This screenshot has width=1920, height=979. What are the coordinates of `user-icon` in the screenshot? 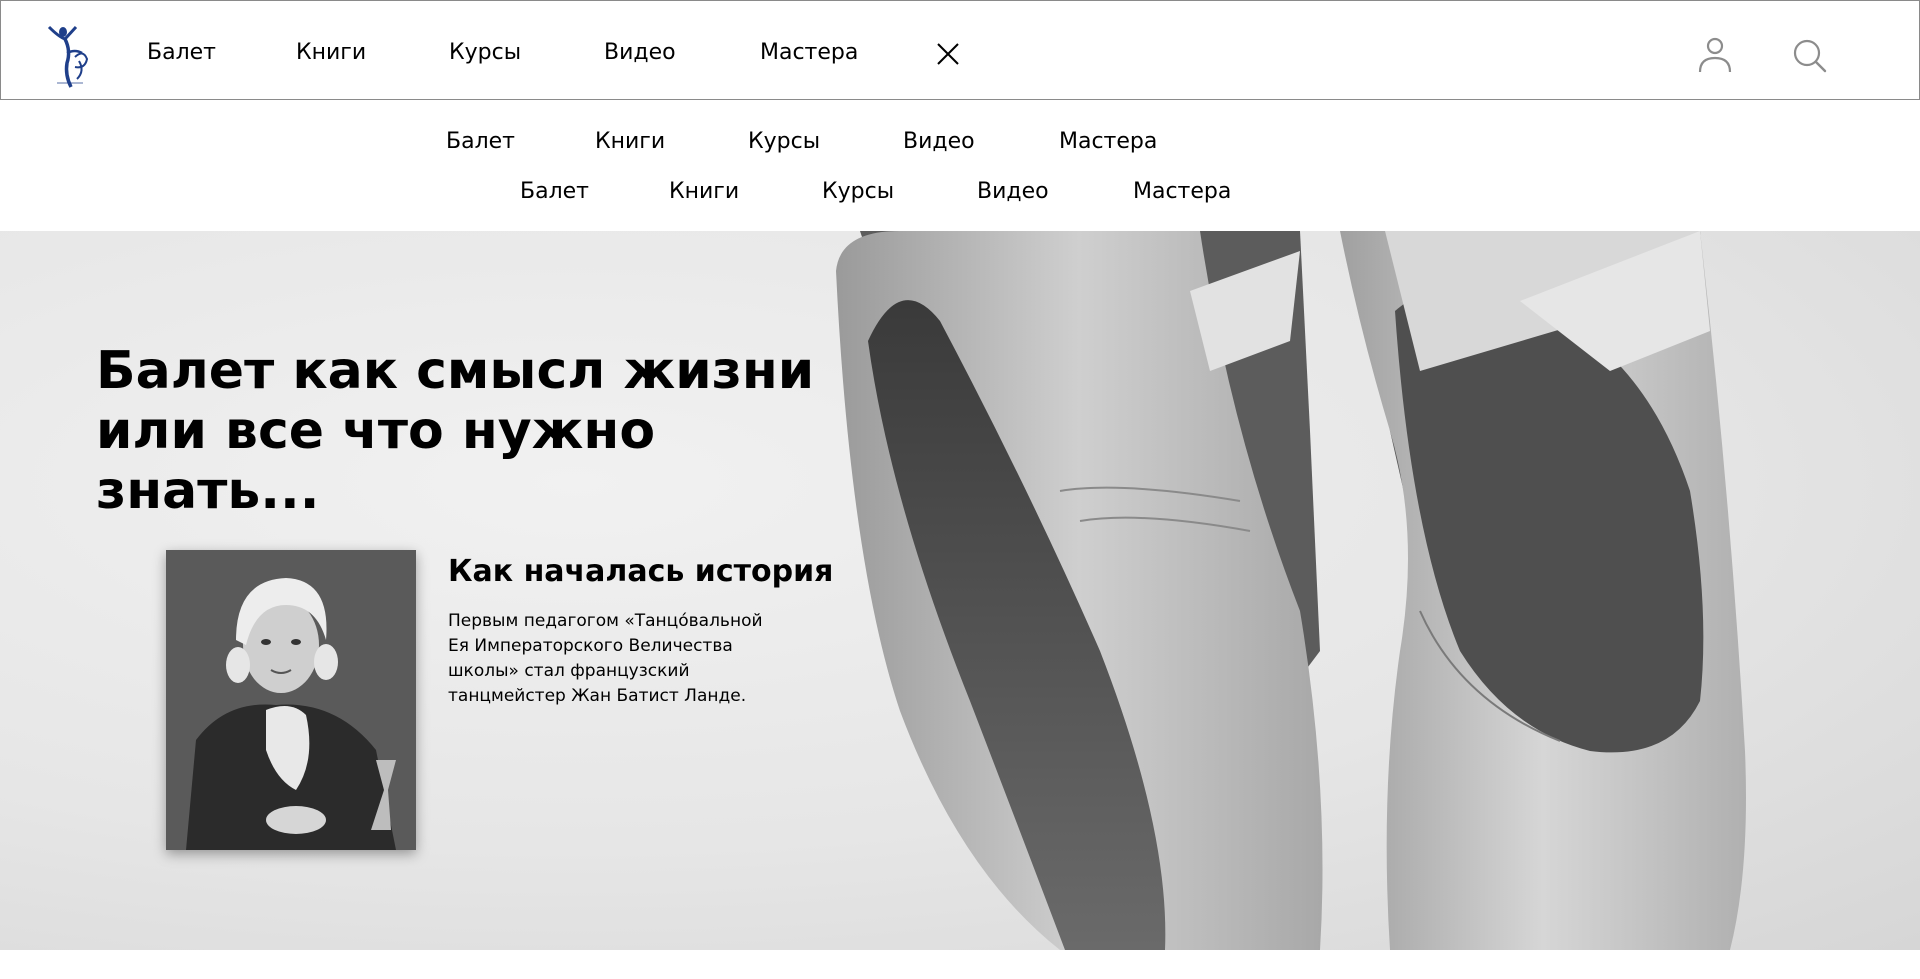 It's located at (1715, 55).